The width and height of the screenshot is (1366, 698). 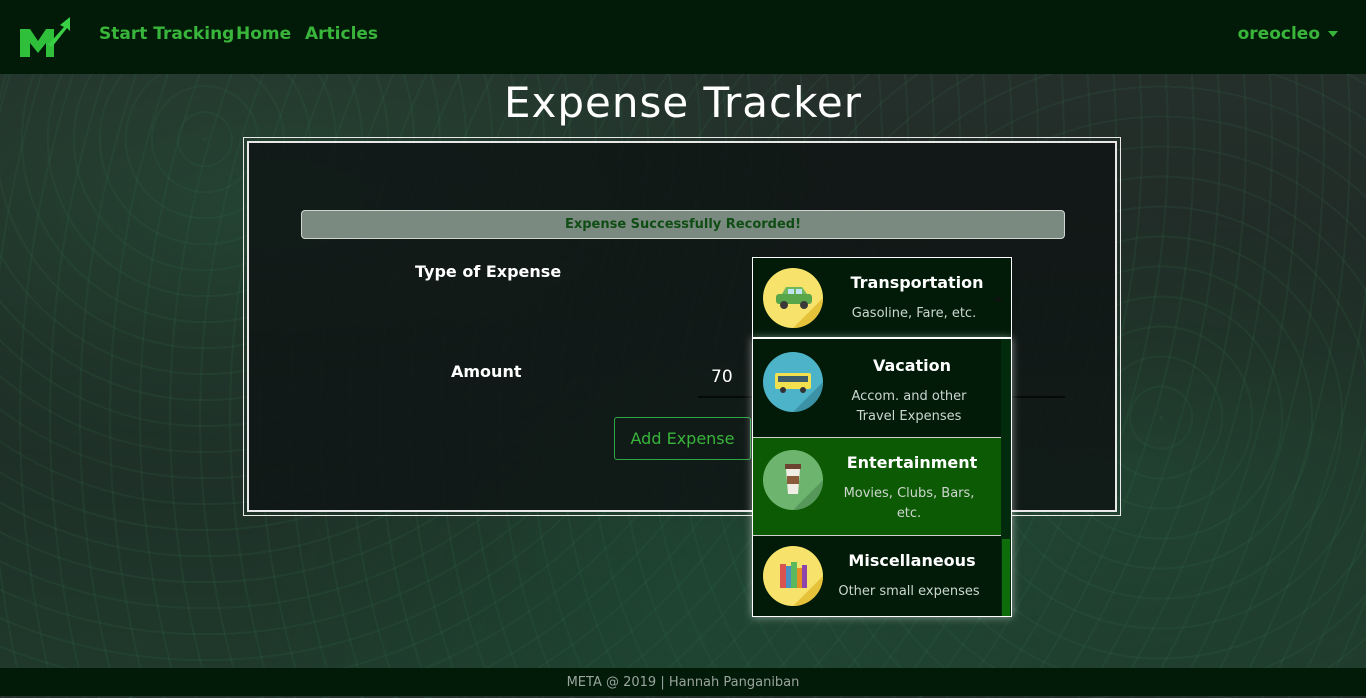 I want to click on nav-articles-link: Articles, so click(x=341, y=34).